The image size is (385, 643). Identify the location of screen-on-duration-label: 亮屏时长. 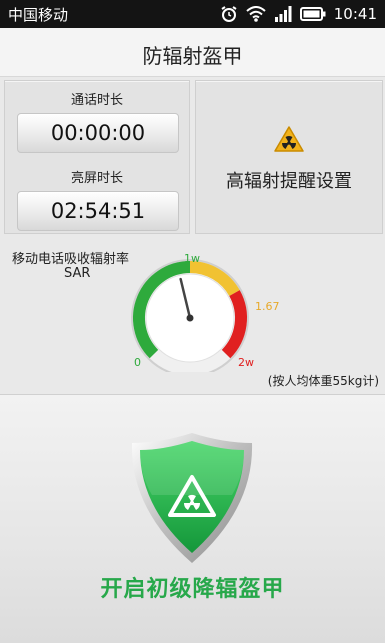
(96, 178).